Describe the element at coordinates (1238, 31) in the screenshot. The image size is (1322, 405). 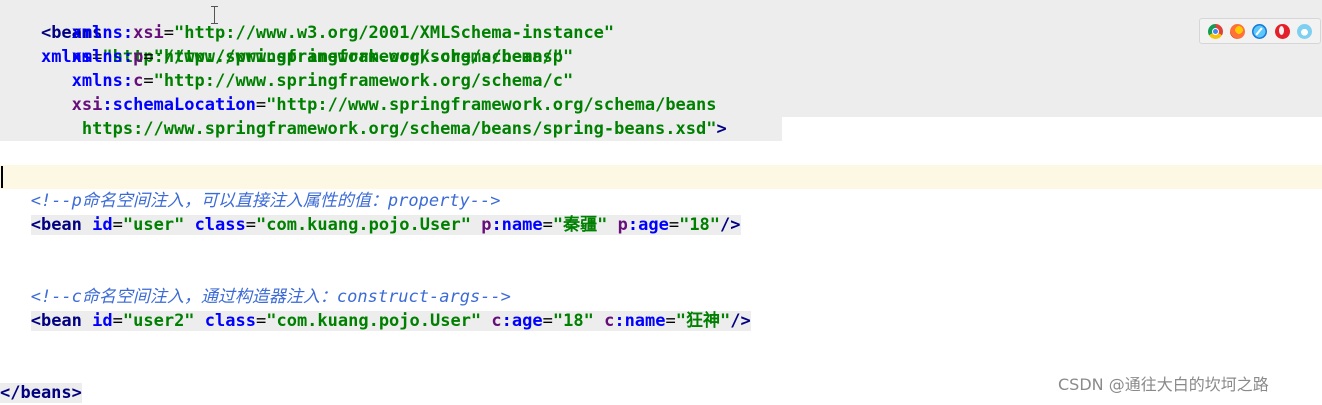
I see `firefox-icon` at that location.